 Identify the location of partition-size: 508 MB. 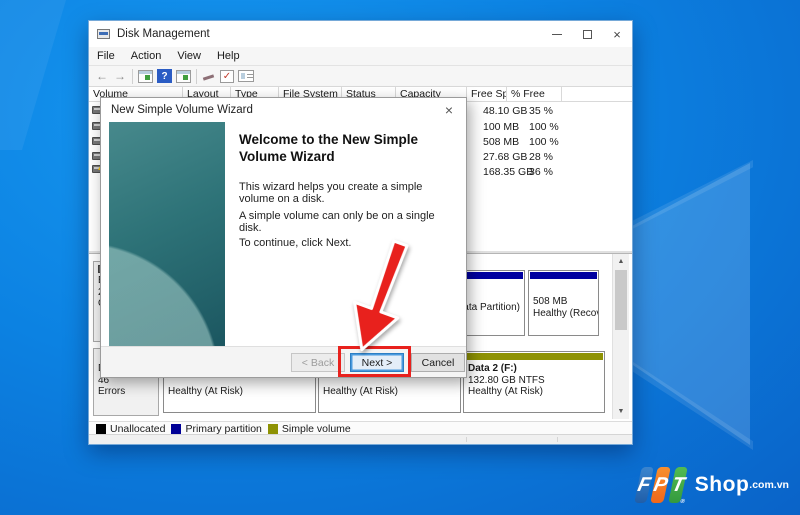
(550, 301).